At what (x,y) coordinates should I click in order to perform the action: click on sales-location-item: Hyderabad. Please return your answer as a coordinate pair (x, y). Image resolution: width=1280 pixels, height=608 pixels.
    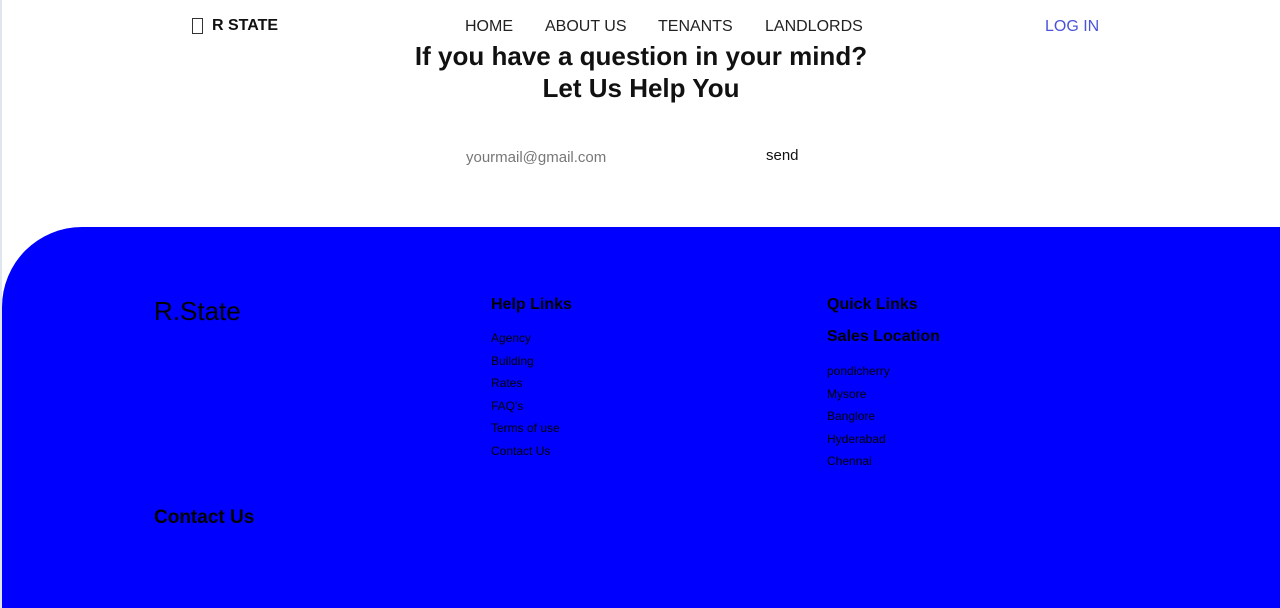
    Looking at the image, I should click on (883, 439).